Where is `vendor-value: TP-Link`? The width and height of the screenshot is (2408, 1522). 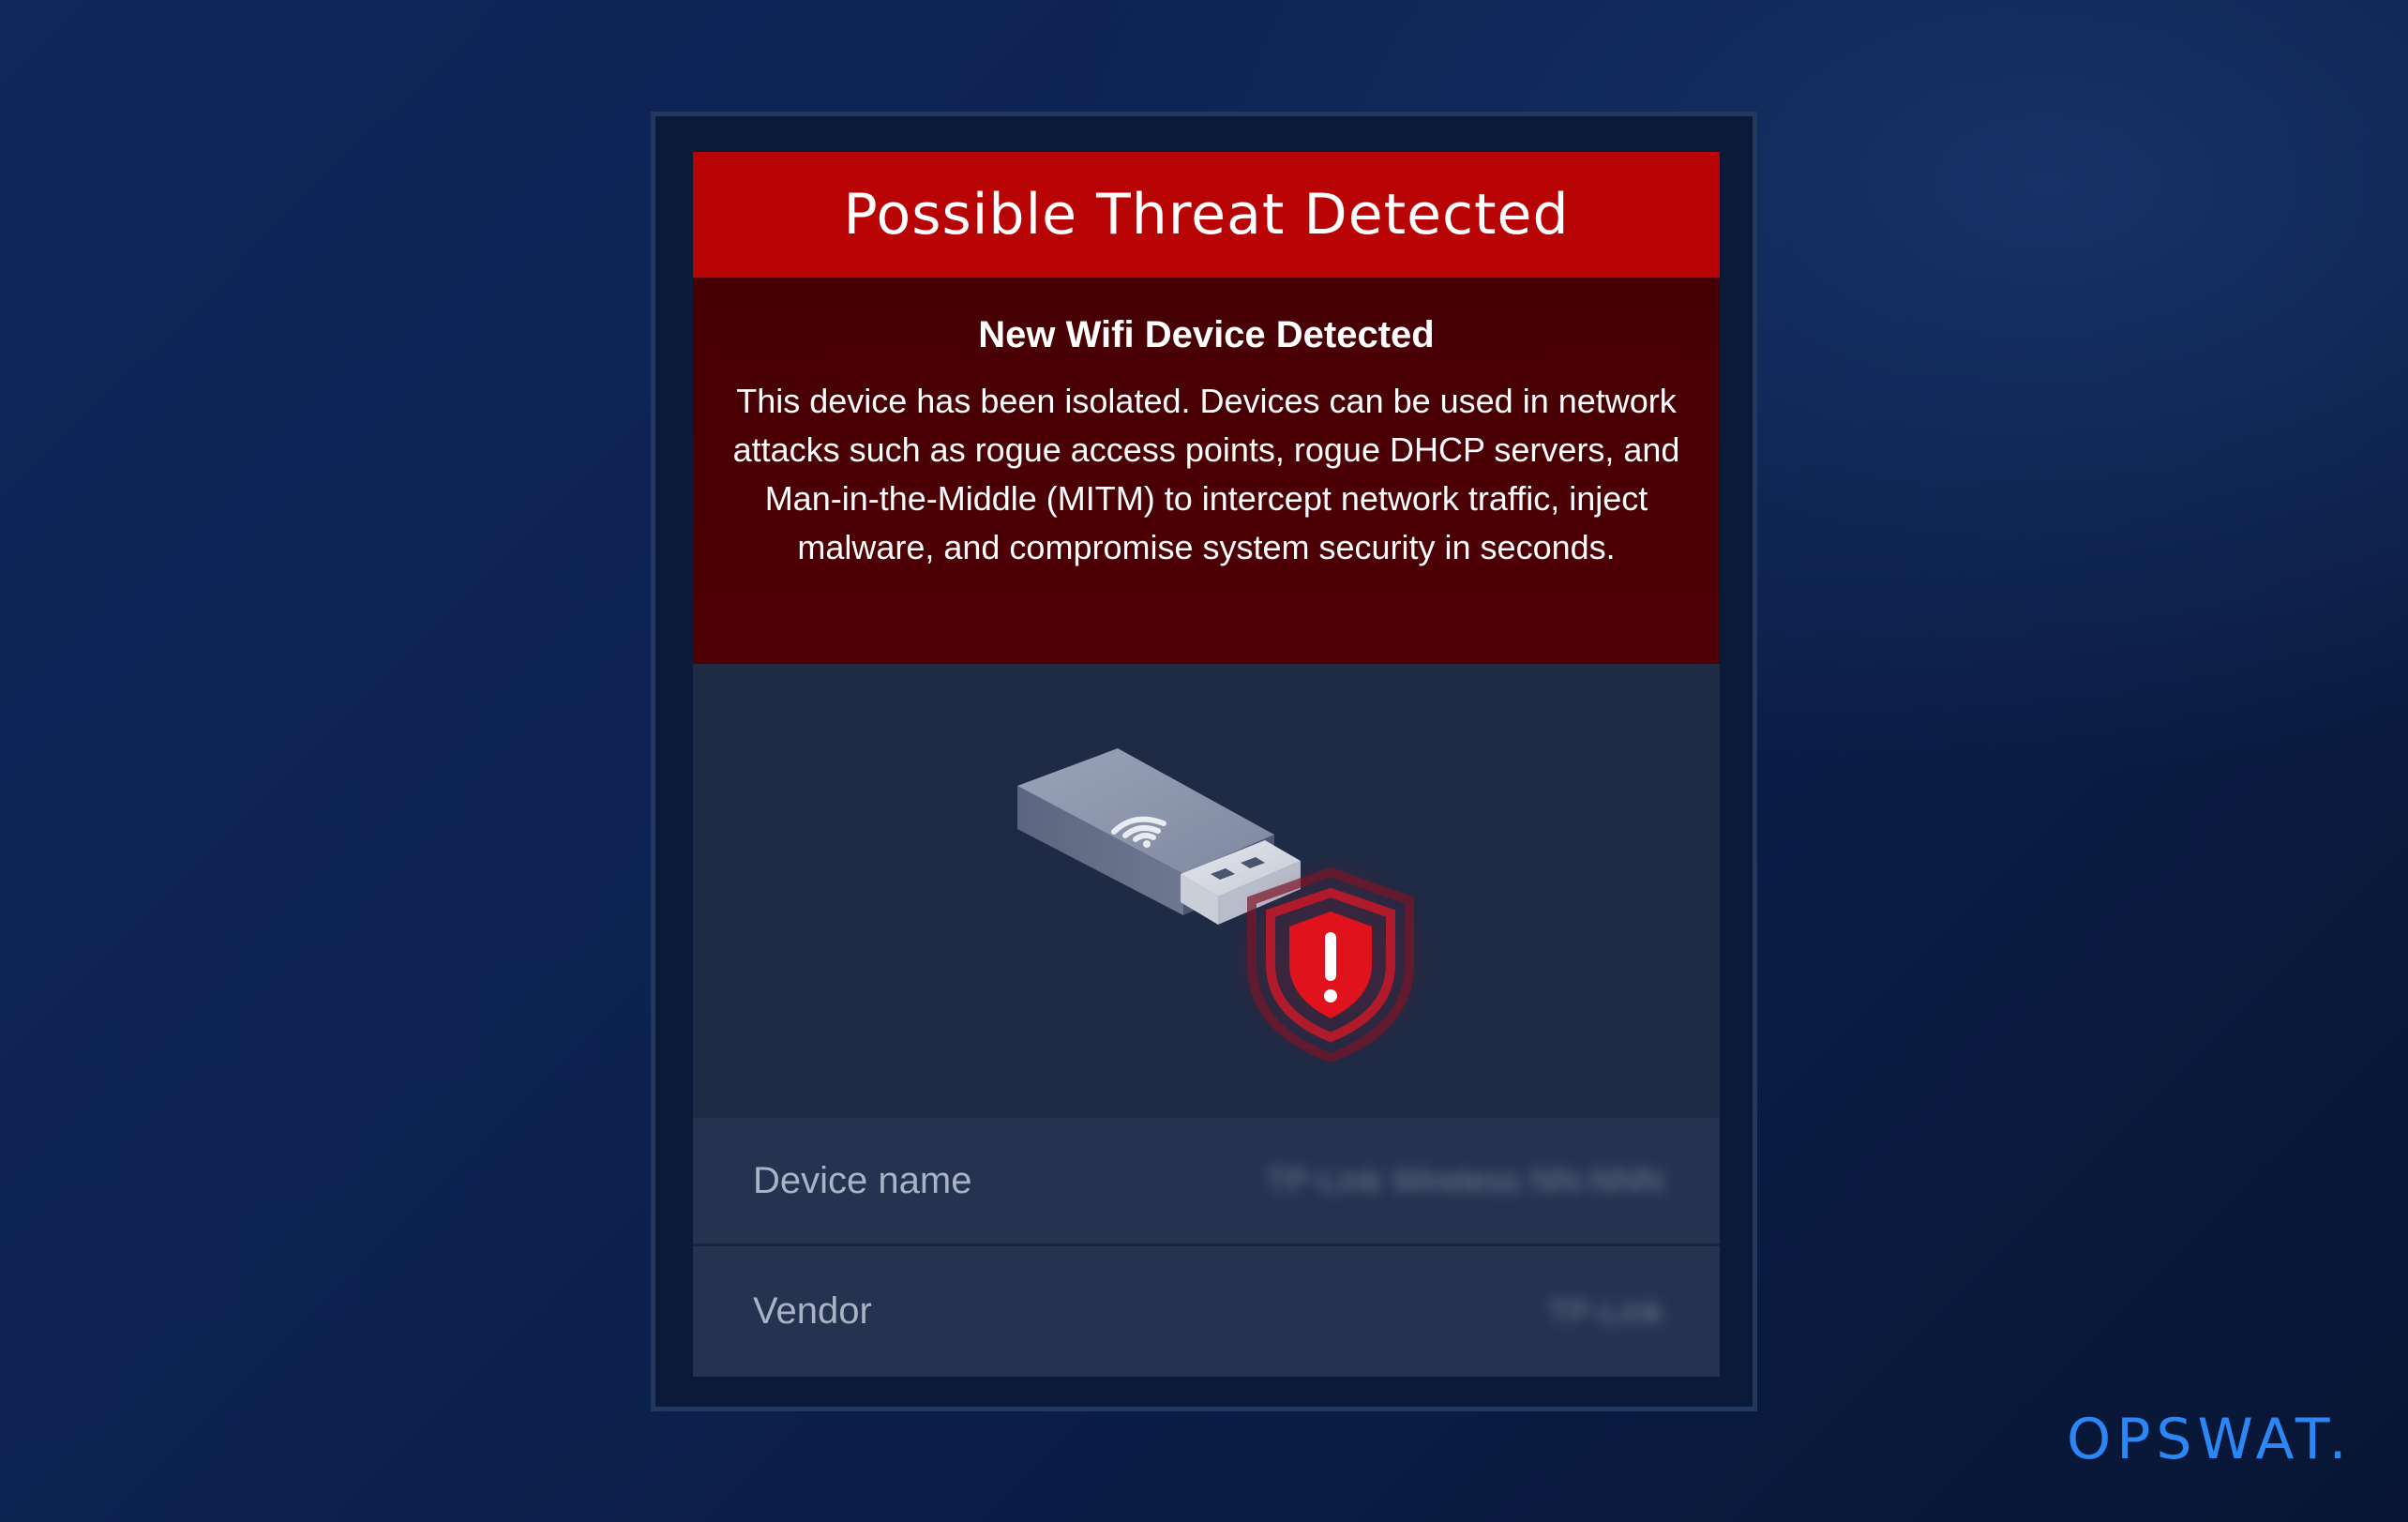
vendor-value: TP-Link is located at coordinates (1604, 1311).